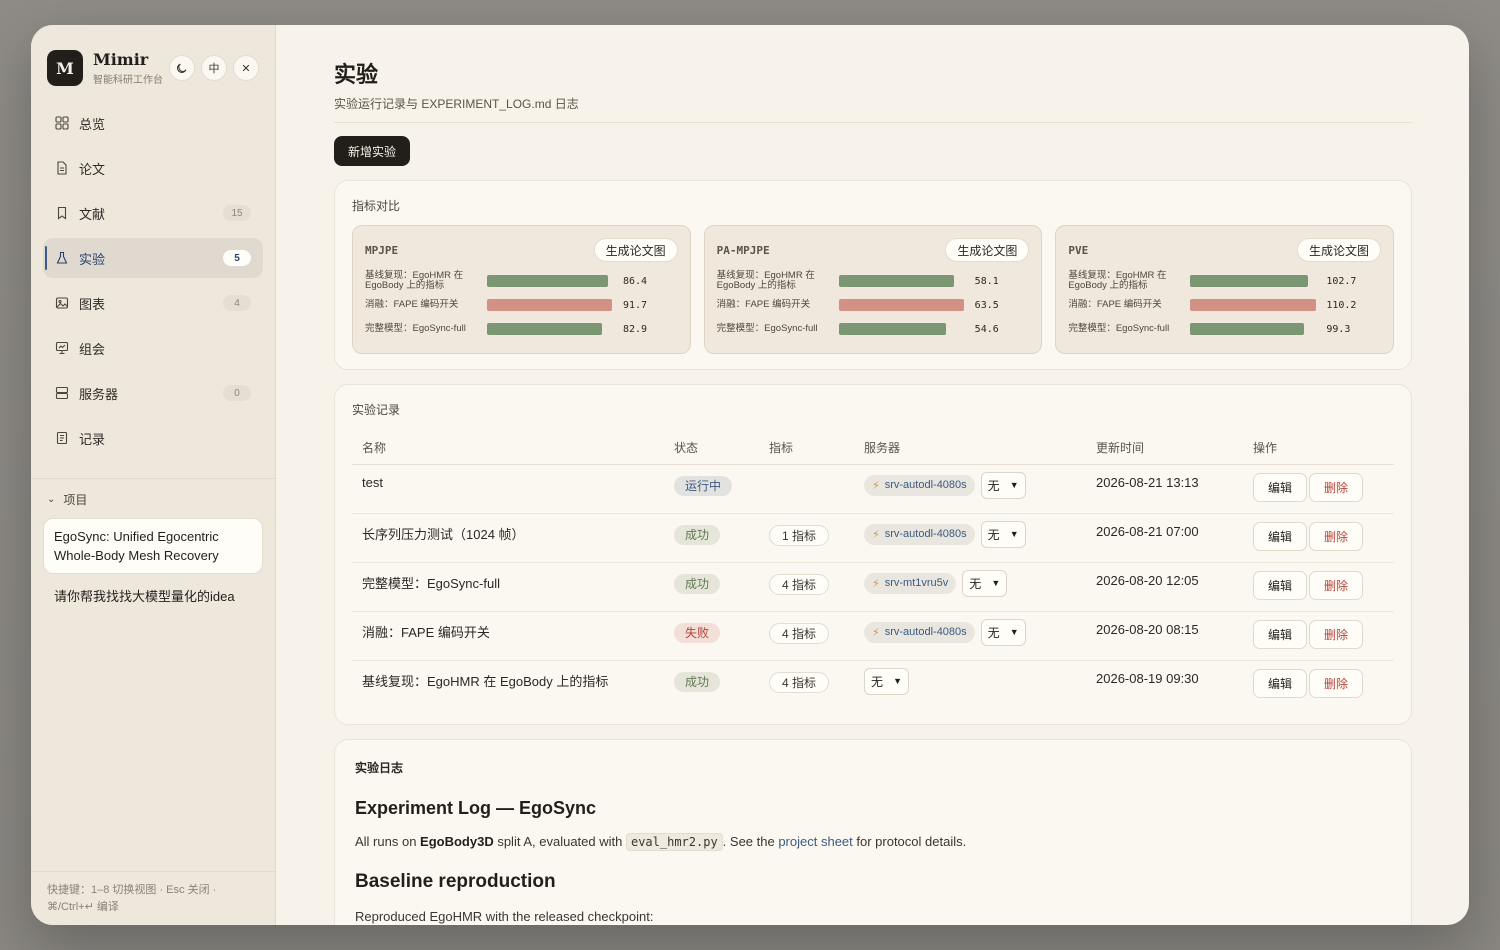 The image size is (1500, 950). What do you see at coordinates (1078, 250) in the screenshot?
I see `metric-name: PVE` at bounding box center [1078, 250].